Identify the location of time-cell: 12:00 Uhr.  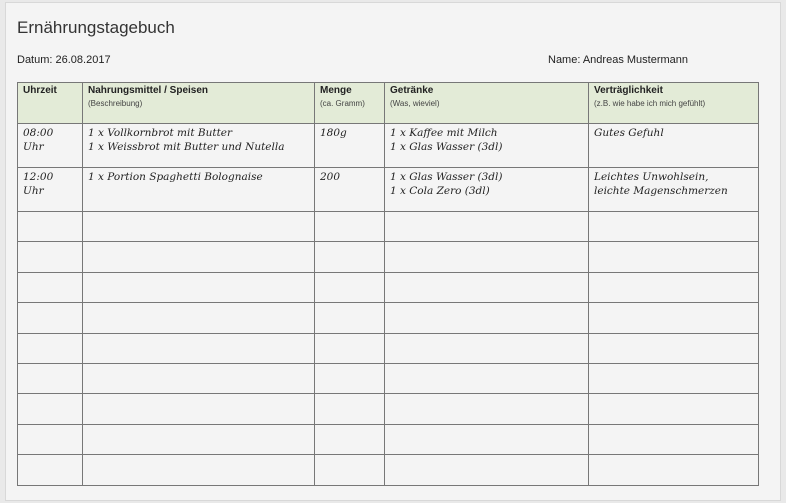
(50, 189).